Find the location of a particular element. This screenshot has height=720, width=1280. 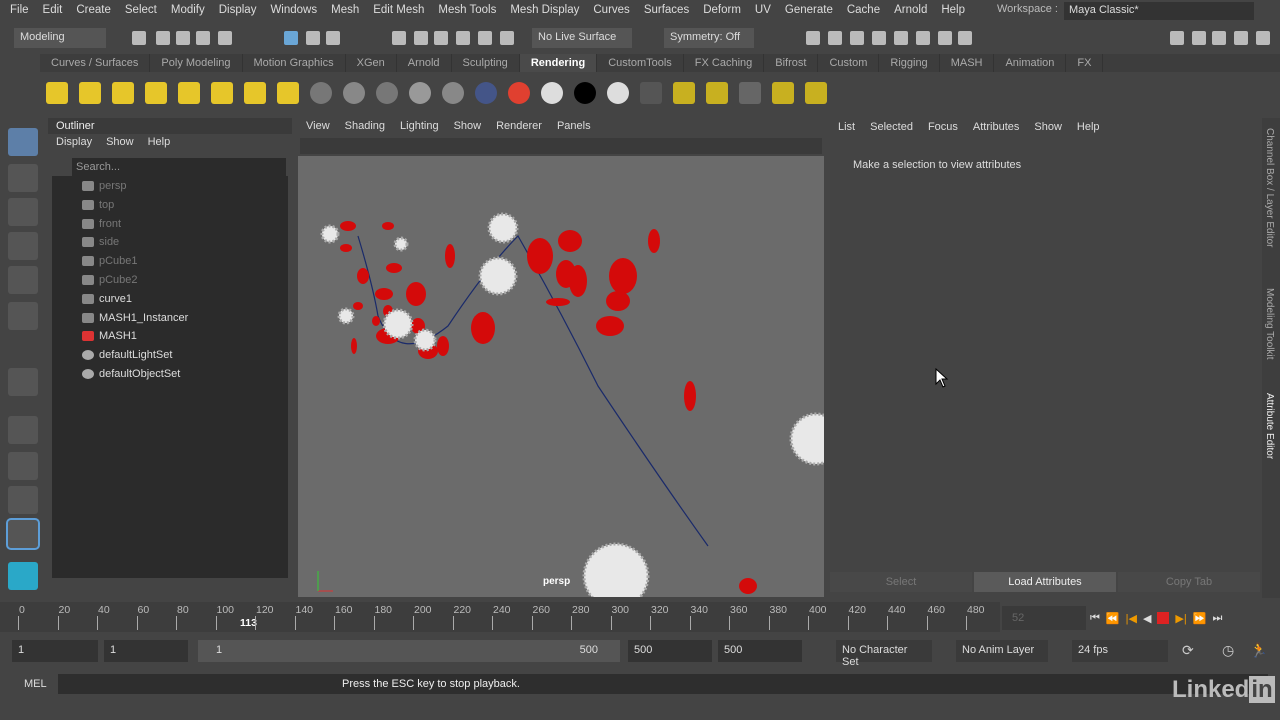

tab-rendering: Rendering is located at coordinates (558, 63).